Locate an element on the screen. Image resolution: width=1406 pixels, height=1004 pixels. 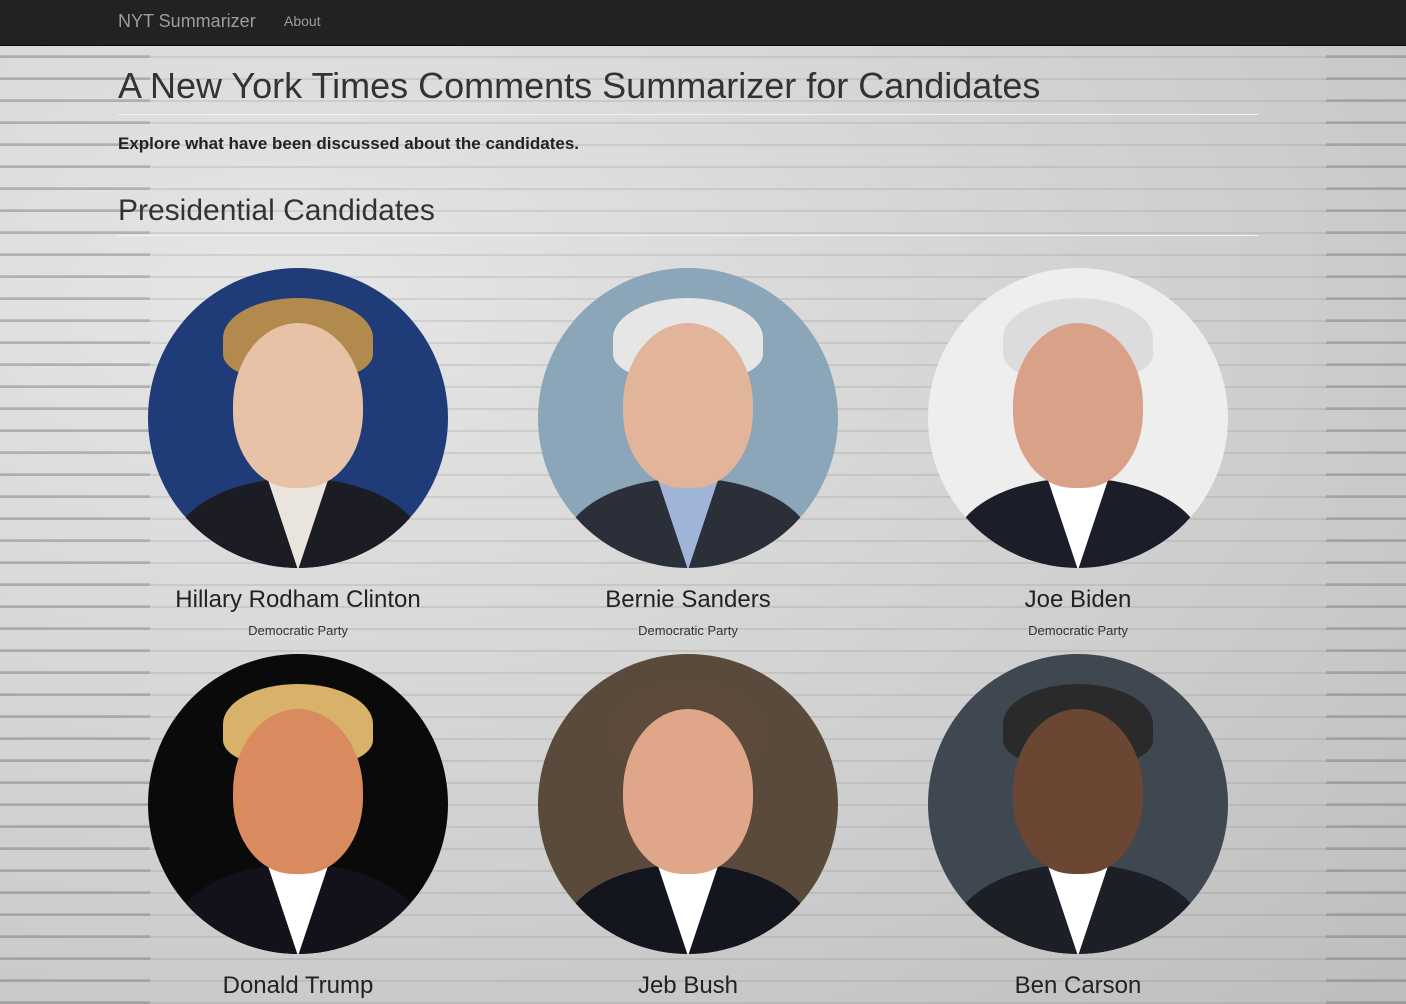
top-navbar: NYT Summarizer About is located at coordinates (703, 23).